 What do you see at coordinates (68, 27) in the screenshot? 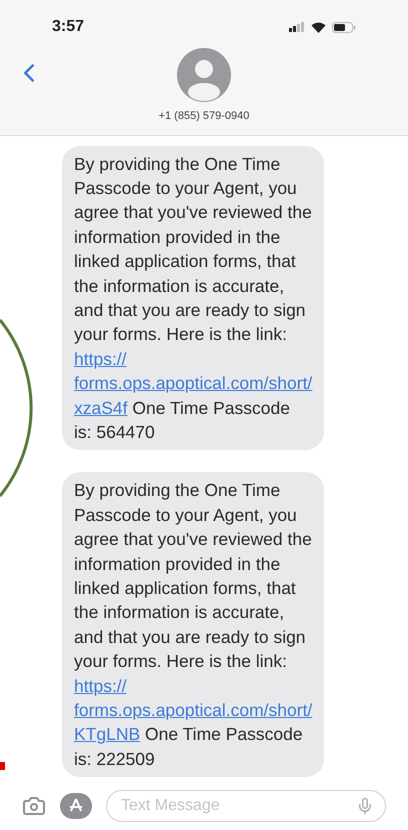
I see `status-time: 3:57` at bounding box center [68, 27].